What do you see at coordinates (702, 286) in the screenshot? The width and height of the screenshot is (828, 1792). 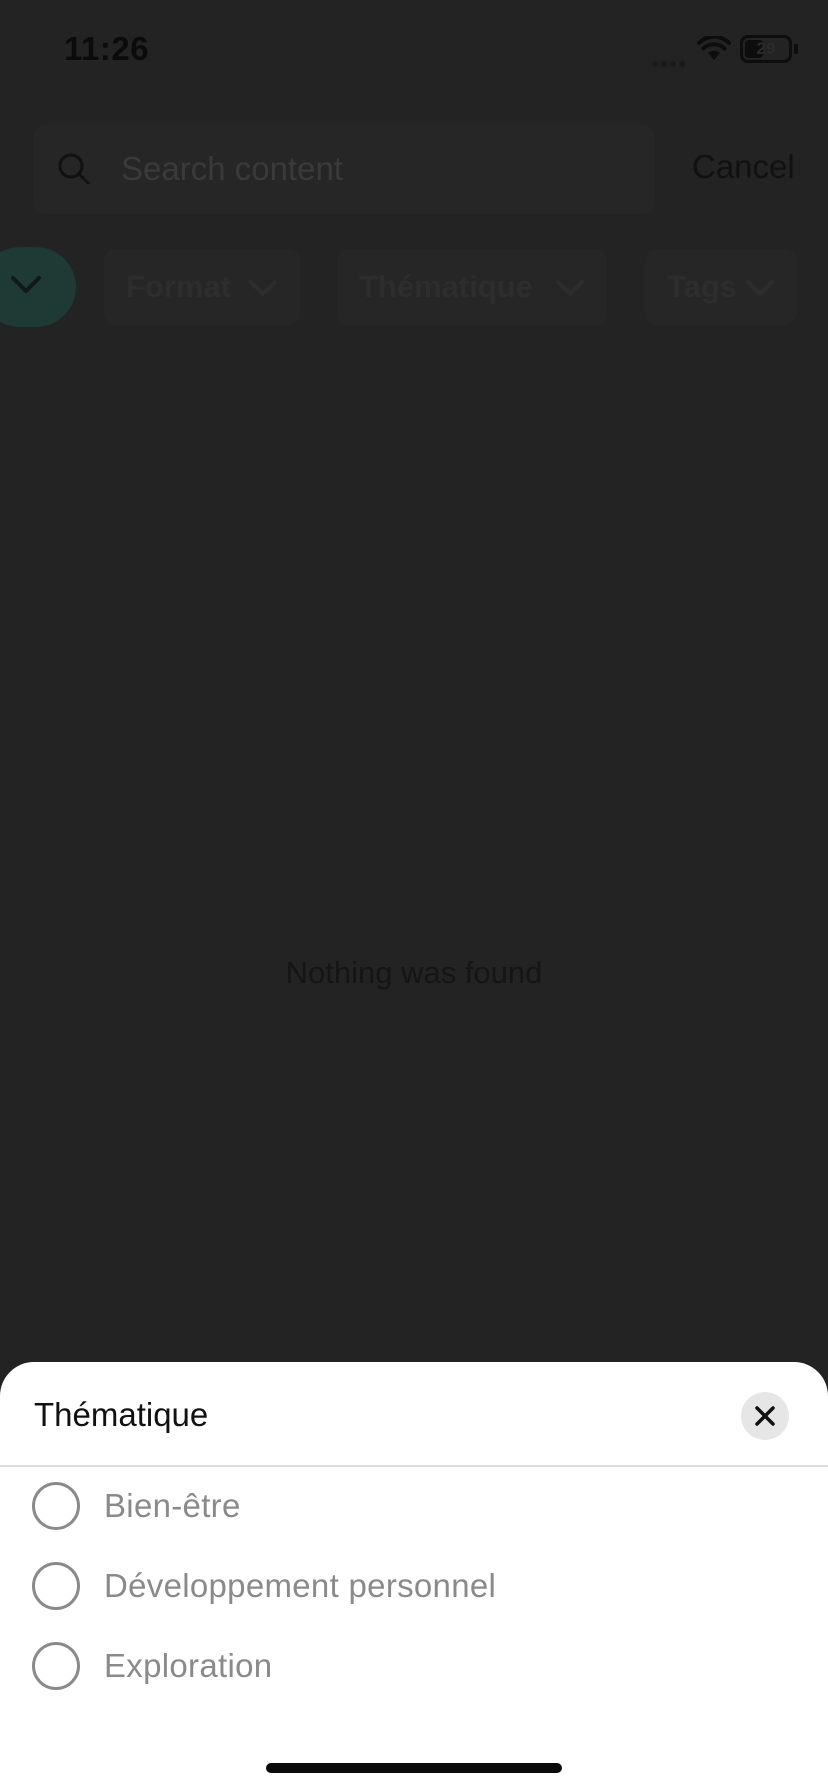 I see `filter-chip-label: Tags` at bounding box center [702, 286].